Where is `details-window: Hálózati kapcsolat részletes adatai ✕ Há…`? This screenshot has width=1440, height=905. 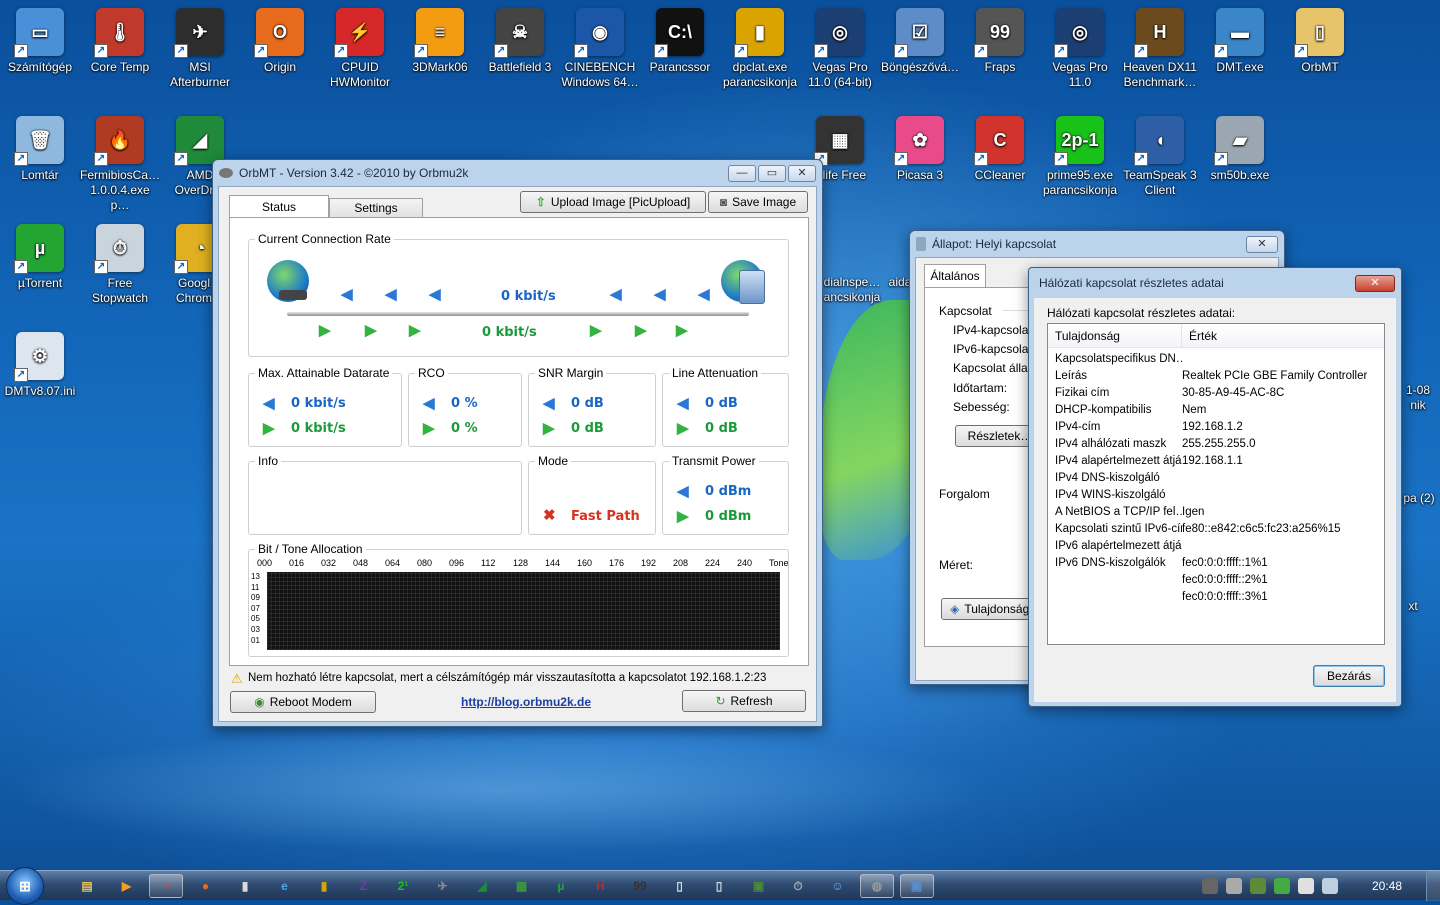
details-window: Hálózati kapcsolat részletes adatai ✕ Há… is located at coordinates (1215, 487).